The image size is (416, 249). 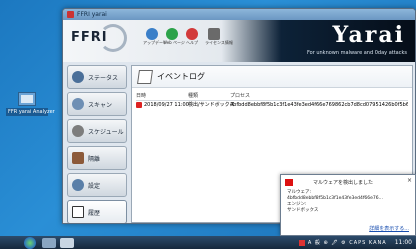 What do you see at coordinates (208, 242) in the screenshot?
I see `taskbar: A 般 ⊕ 🖋 ⚙ CAPS KANA 11:00` at bounding box center [208, 242].